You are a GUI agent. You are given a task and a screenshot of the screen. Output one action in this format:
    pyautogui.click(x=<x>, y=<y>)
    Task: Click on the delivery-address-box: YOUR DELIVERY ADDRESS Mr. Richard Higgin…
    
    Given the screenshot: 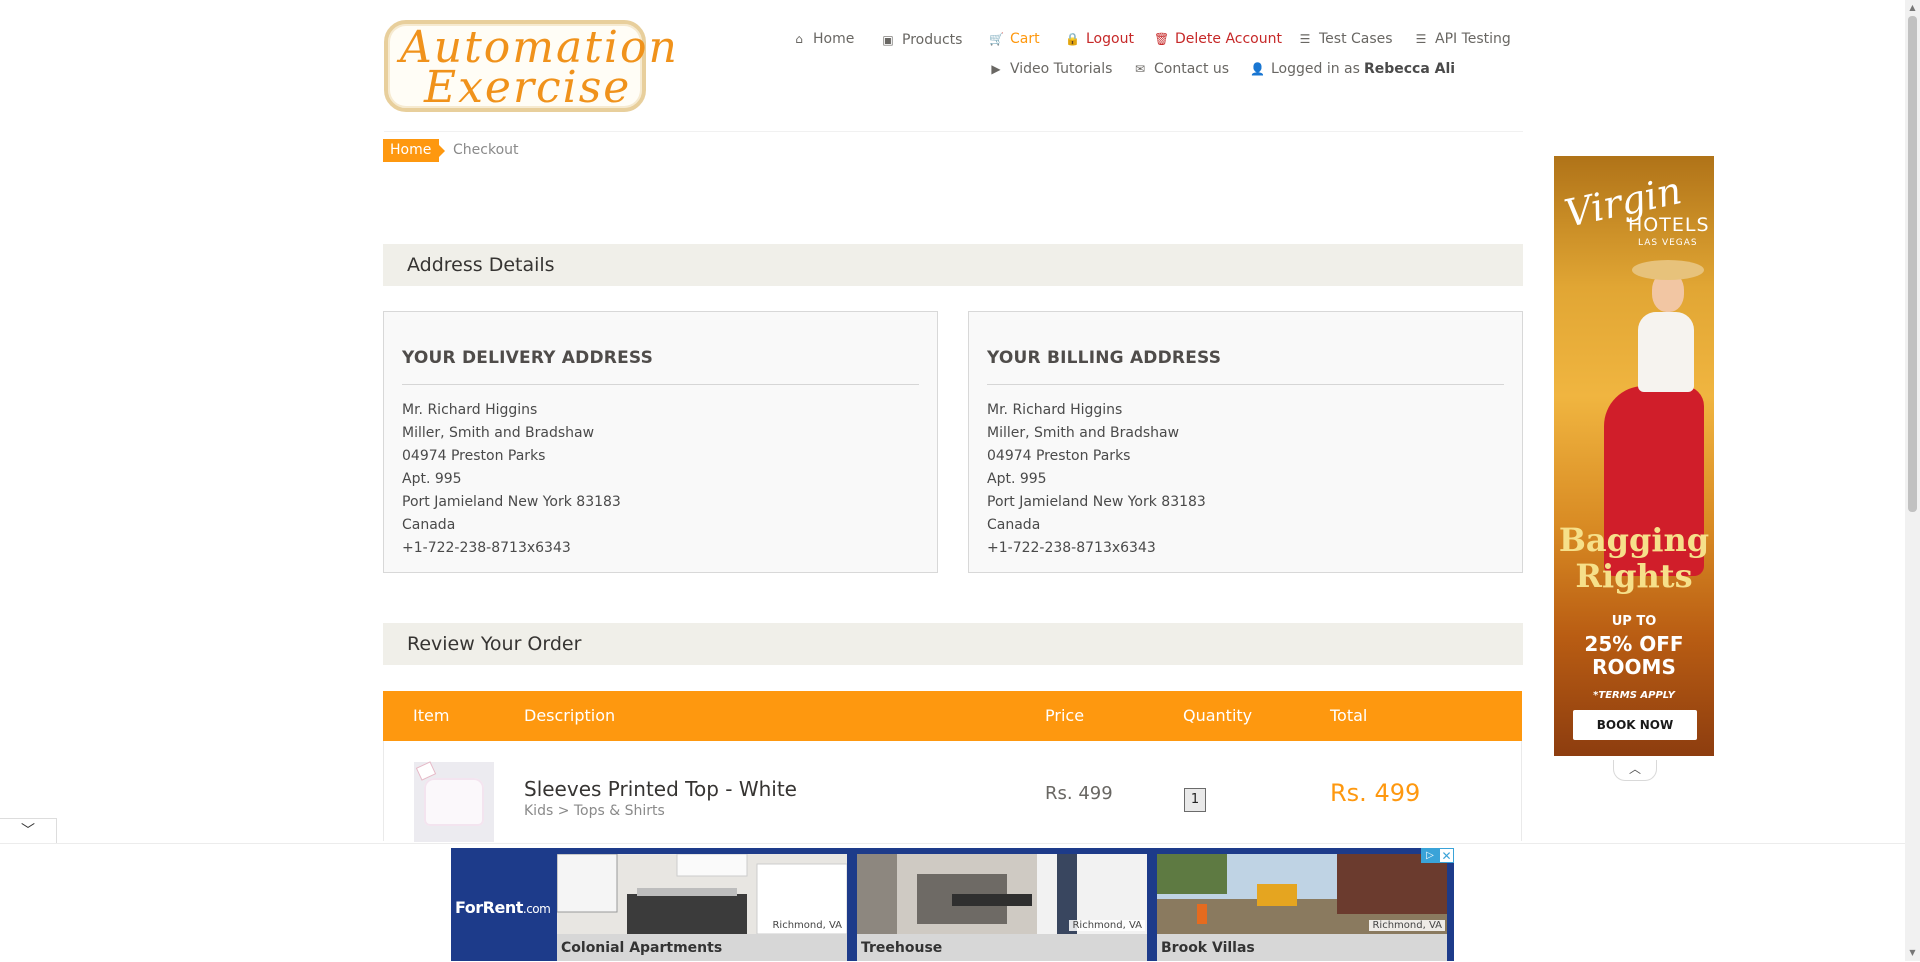 What is the action you would take?
    pyautogui.click(x=660, y=442)
    